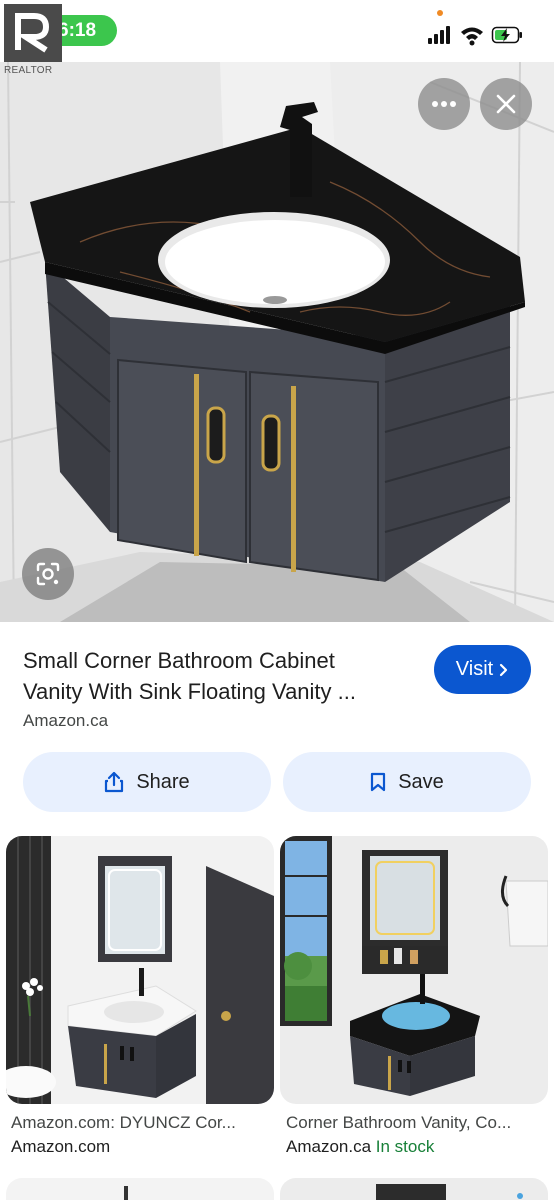 Image resolution: width=554 pixels, height=1200 pixels. I want to click on more-horiz-icon, so click(444, 104).